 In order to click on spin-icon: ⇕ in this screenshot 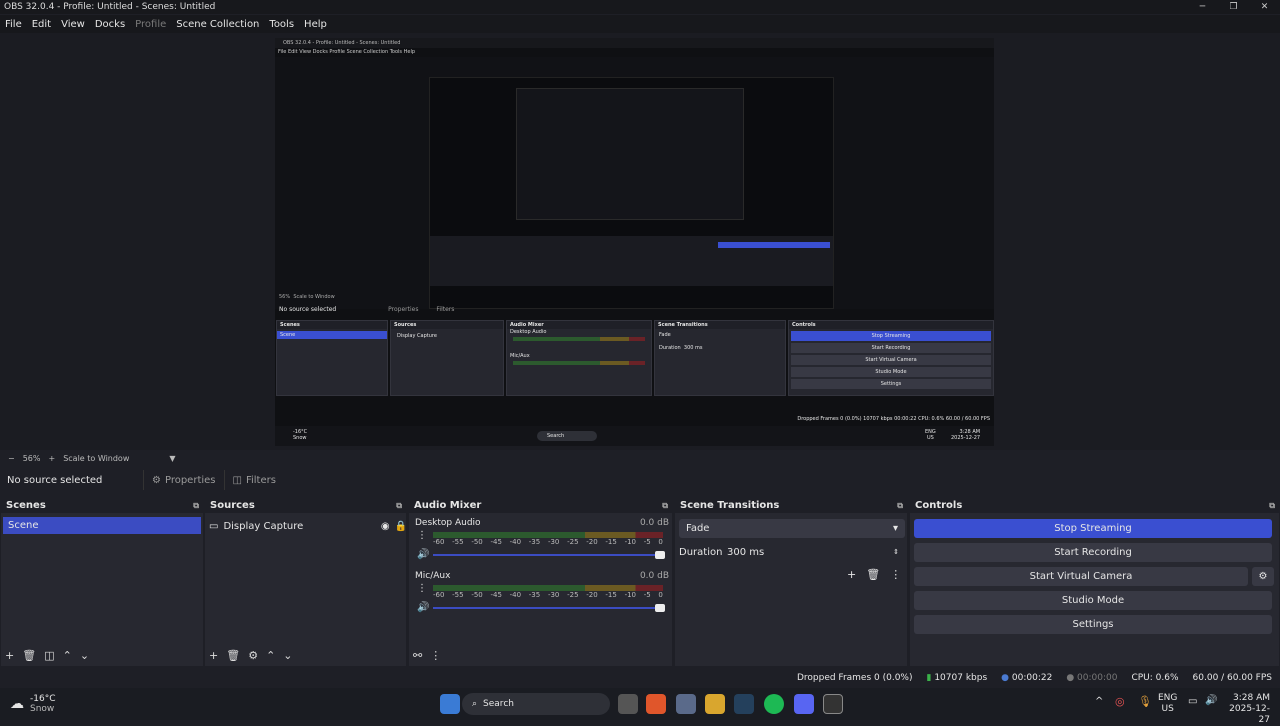, I will do `click(896, 552)`.